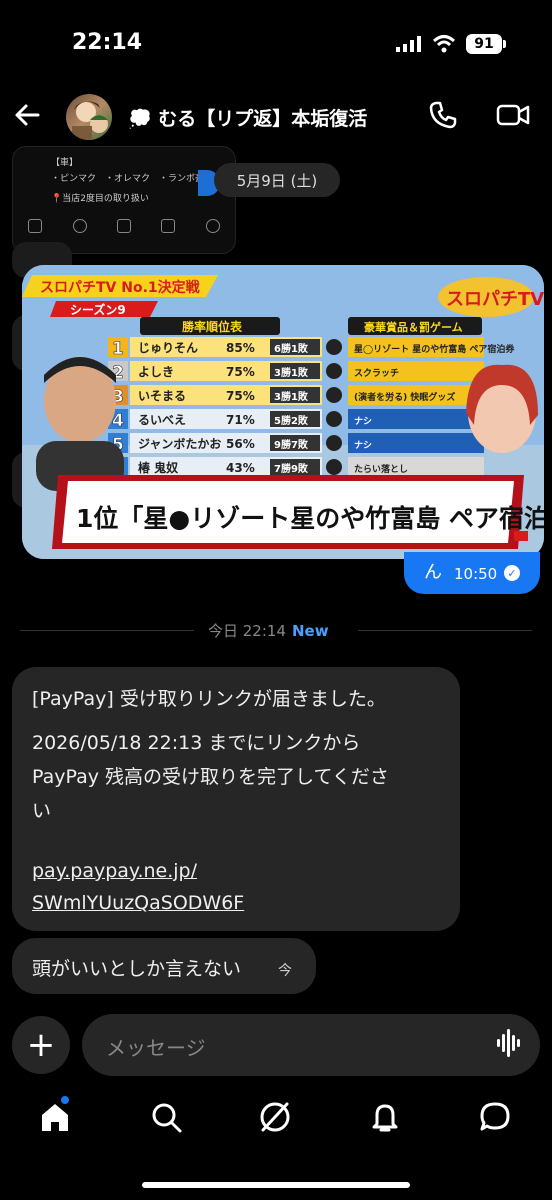  I want to click on player-name: 椿 鬼奴, so click(158, 467).